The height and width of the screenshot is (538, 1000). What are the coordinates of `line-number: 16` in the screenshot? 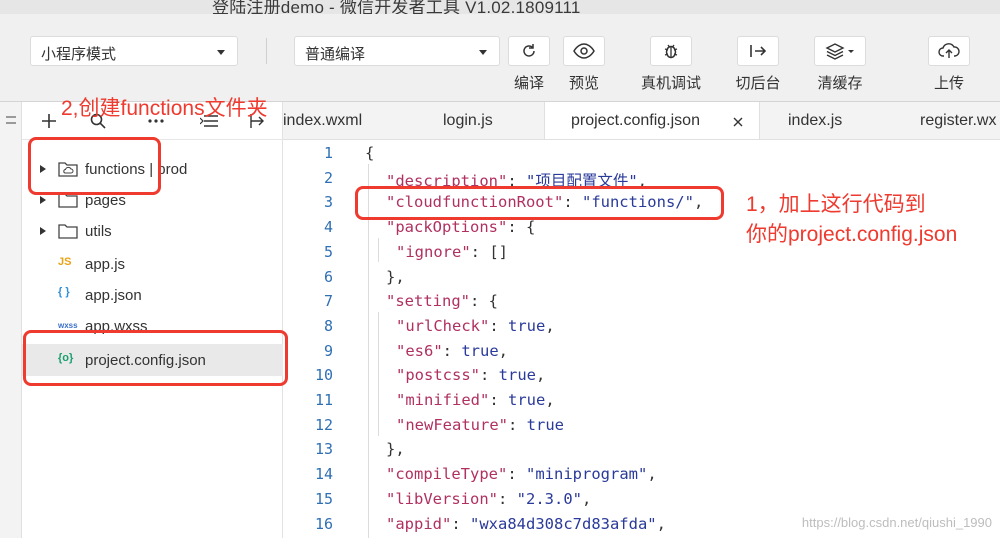 It's located at (323, 523).